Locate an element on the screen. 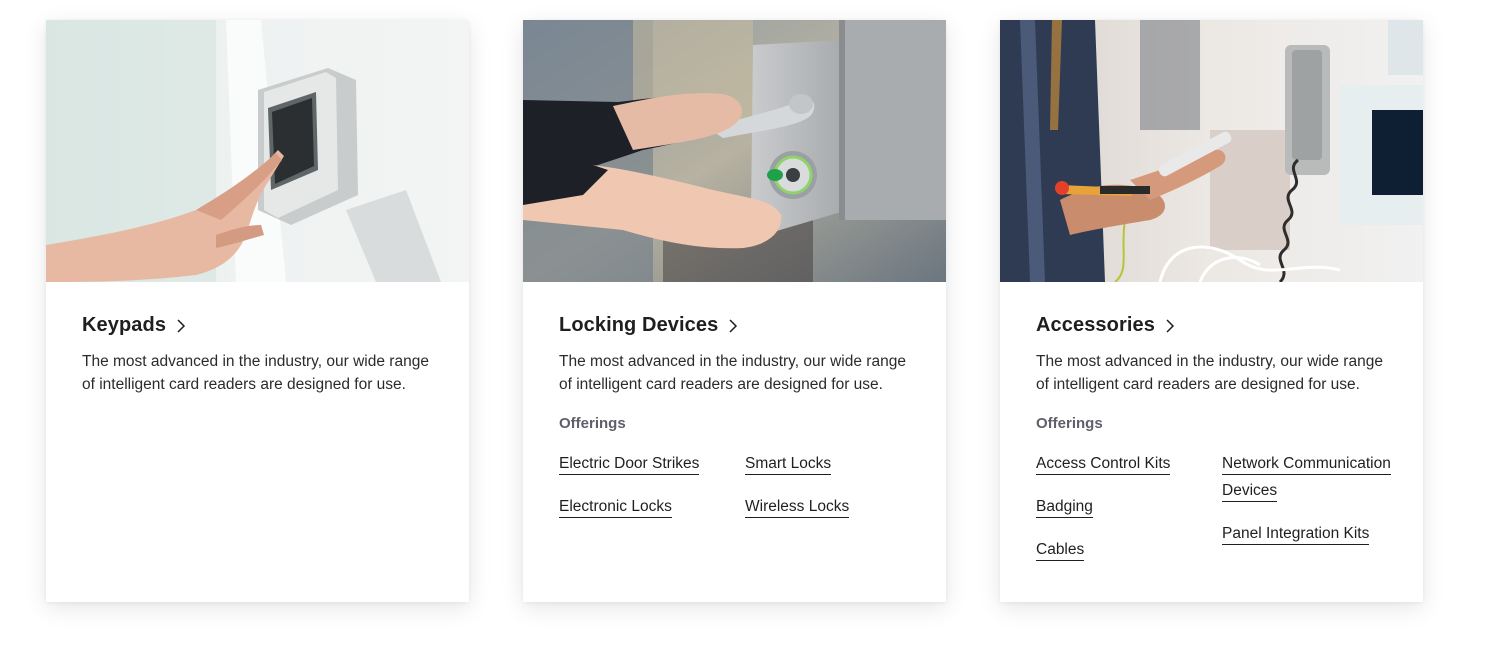 The image size is (1502, 652). offering-link-wireless-locks: Wireless Locks is located at coordinates (835, 506).